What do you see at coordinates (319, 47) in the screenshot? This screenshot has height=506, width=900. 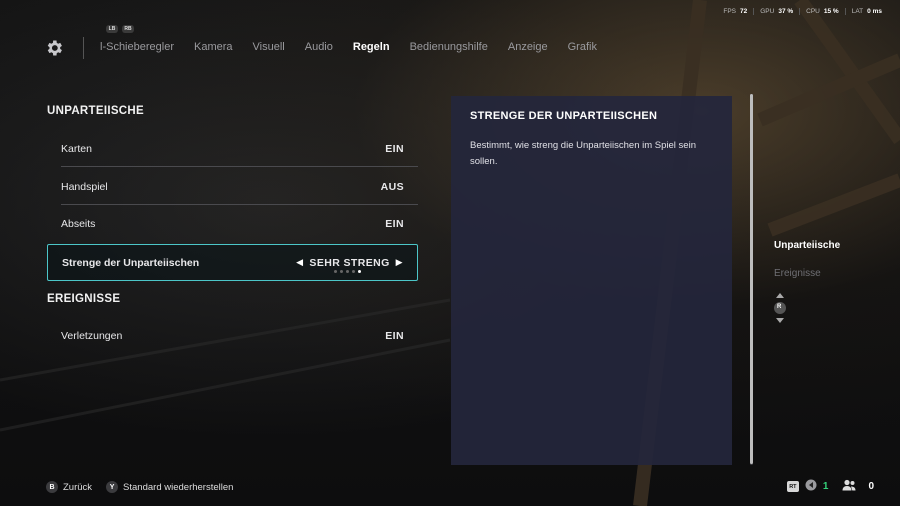 I see `tab-audio: Audio` at bounding box center [319, 47].